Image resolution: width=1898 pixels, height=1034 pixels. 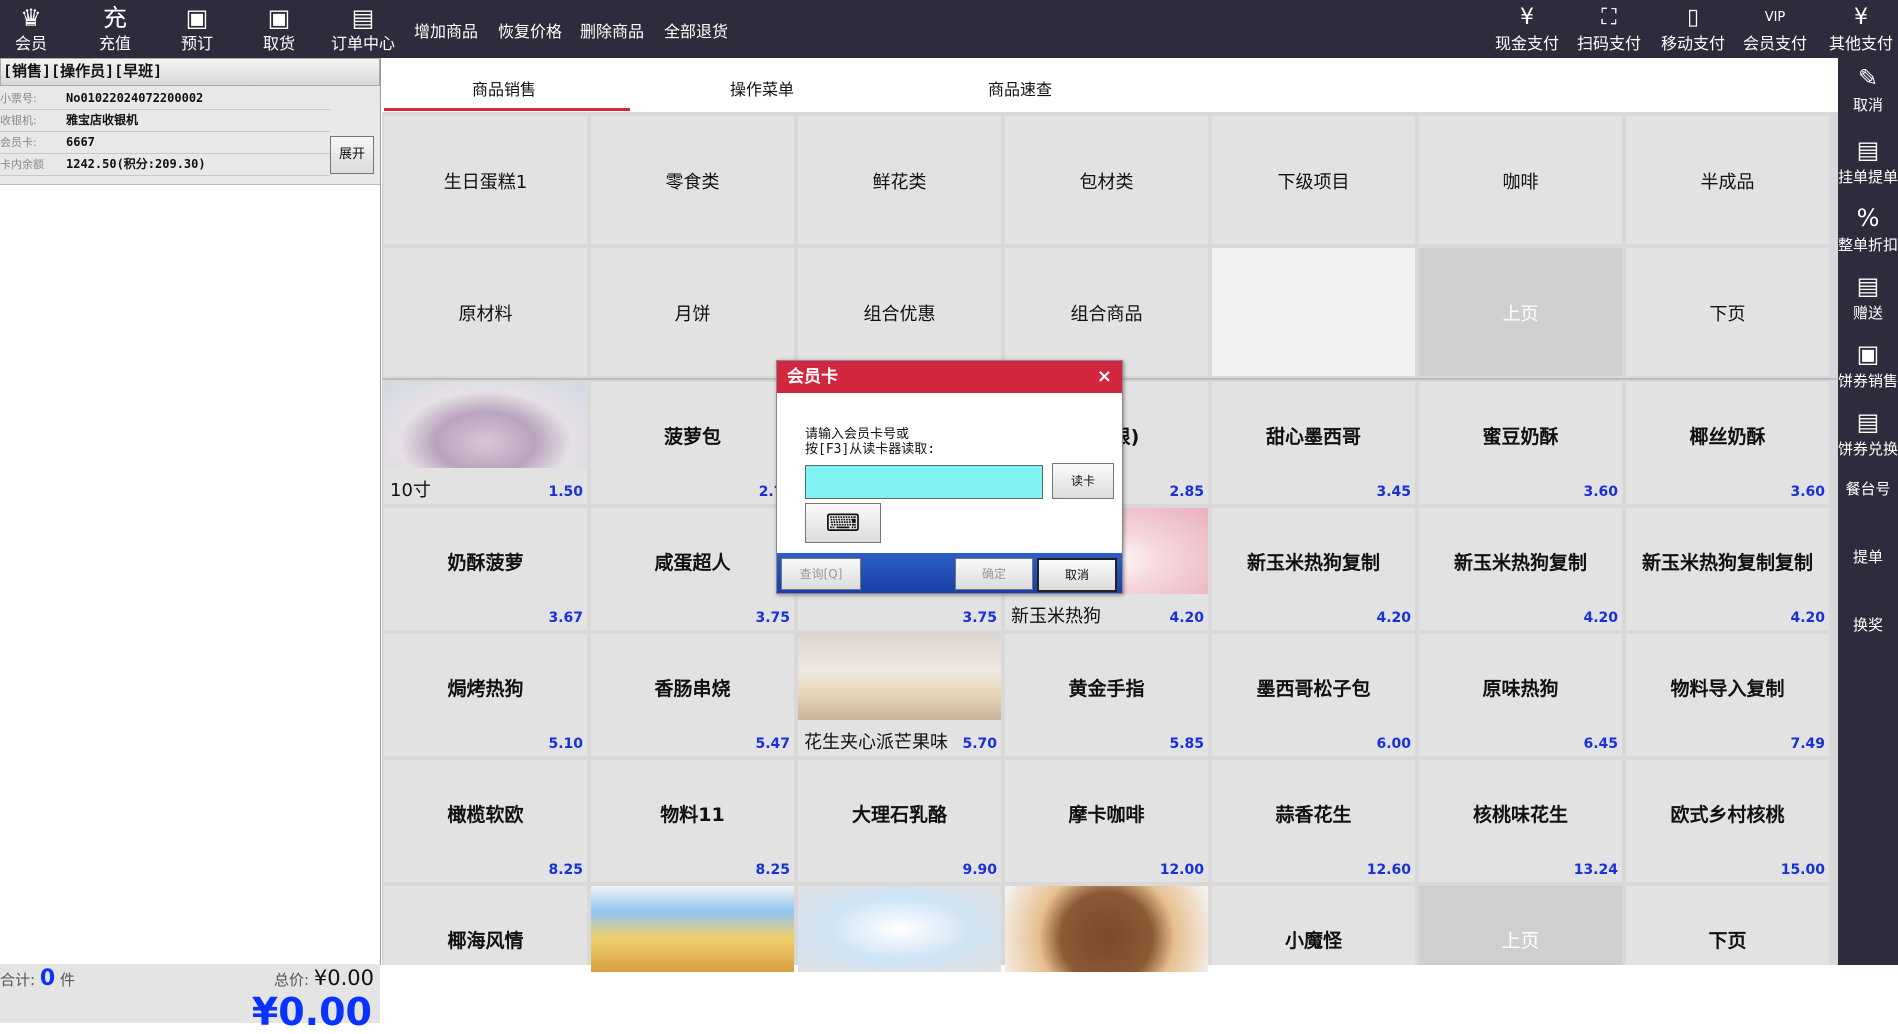 What do you see at coordinates (485, 941) in the screenshot?
I see `product-name: 椰海风情` at bounding box center [485, 941].